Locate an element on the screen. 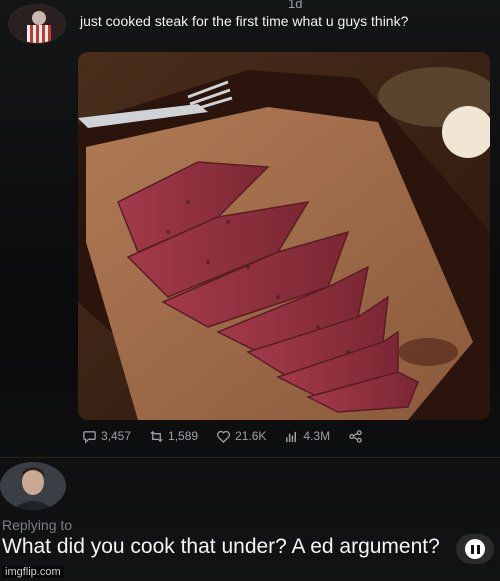 The image size is (500, 581). repost-count: 1,589 is located at coordinates (183, 436).